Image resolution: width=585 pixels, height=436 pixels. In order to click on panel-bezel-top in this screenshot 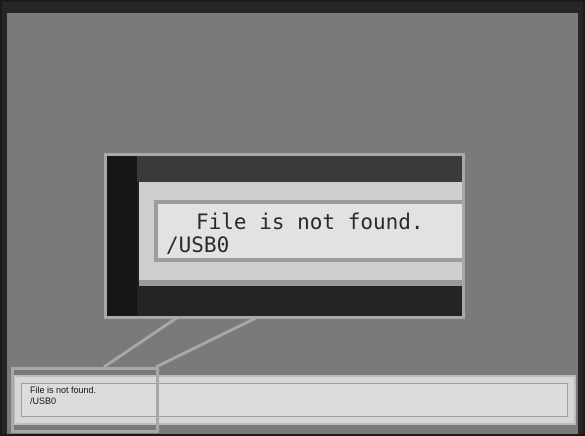, I will do `click(299, 169)`.